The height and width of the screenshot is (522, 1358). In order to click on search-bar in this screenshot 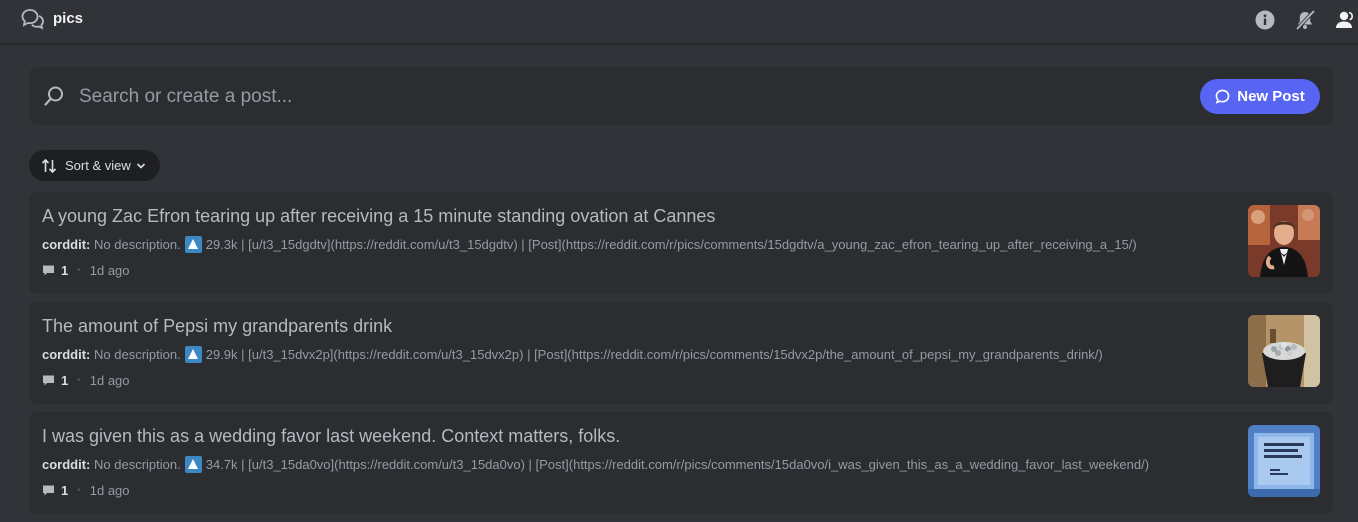, I will do `click(681, 96)`.